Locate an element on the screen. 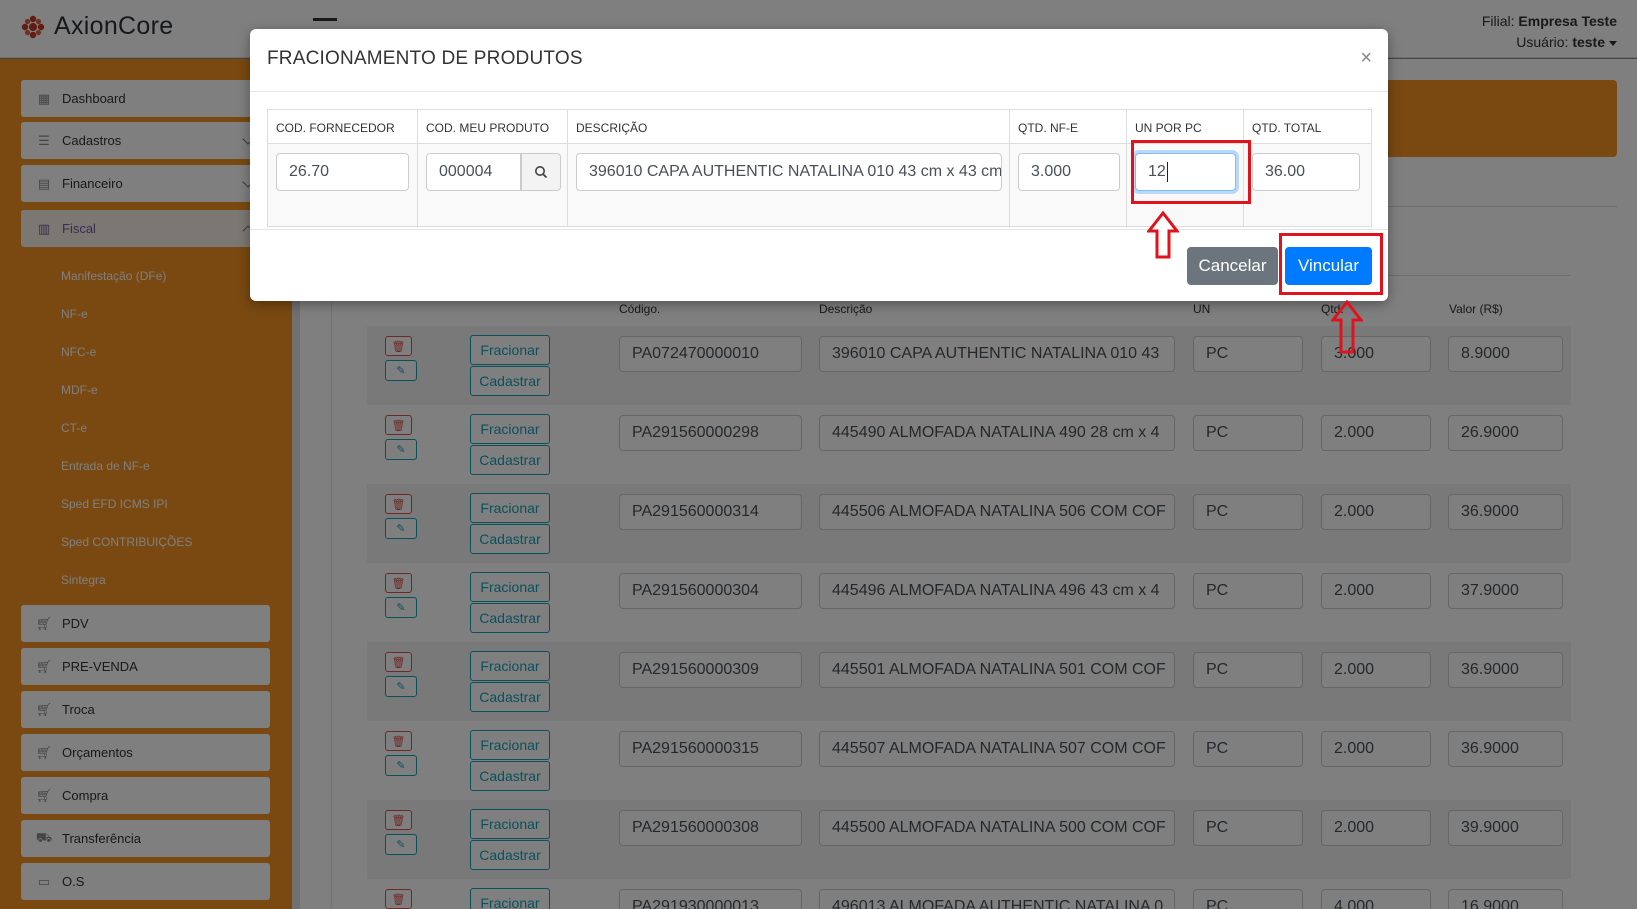 The image size is (1637, 909). highlight-un-por-pc is located at coordinates (1191, 172).